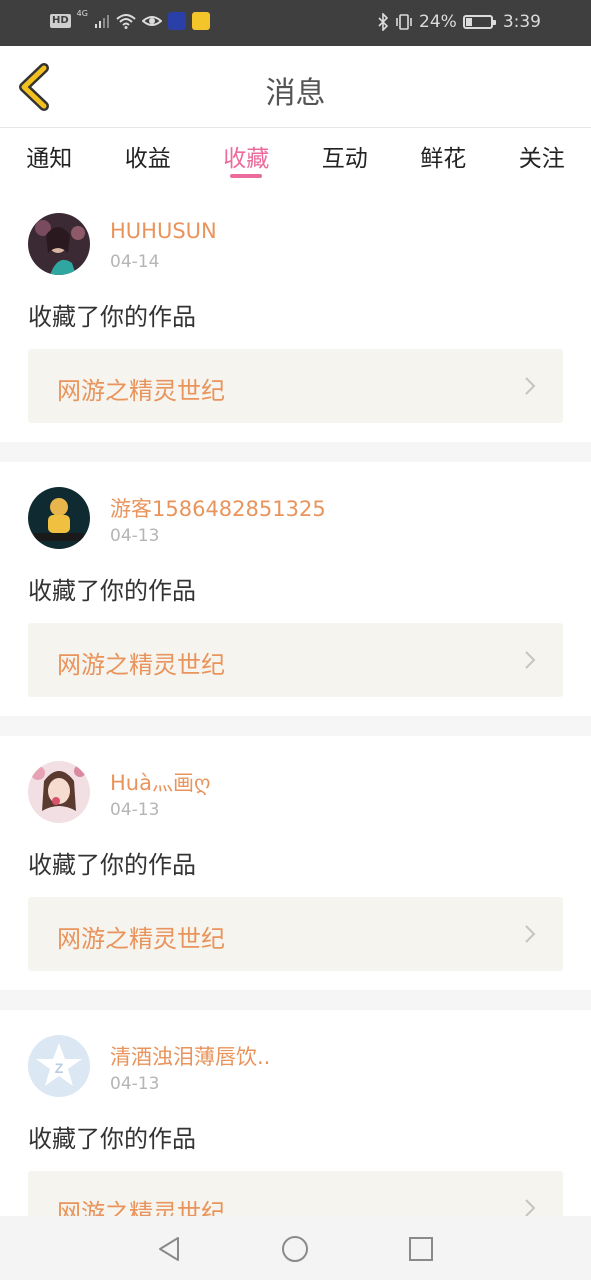 The image size is (591, 1280). I want to click on battery-percent: 24%, so click(438, 22).